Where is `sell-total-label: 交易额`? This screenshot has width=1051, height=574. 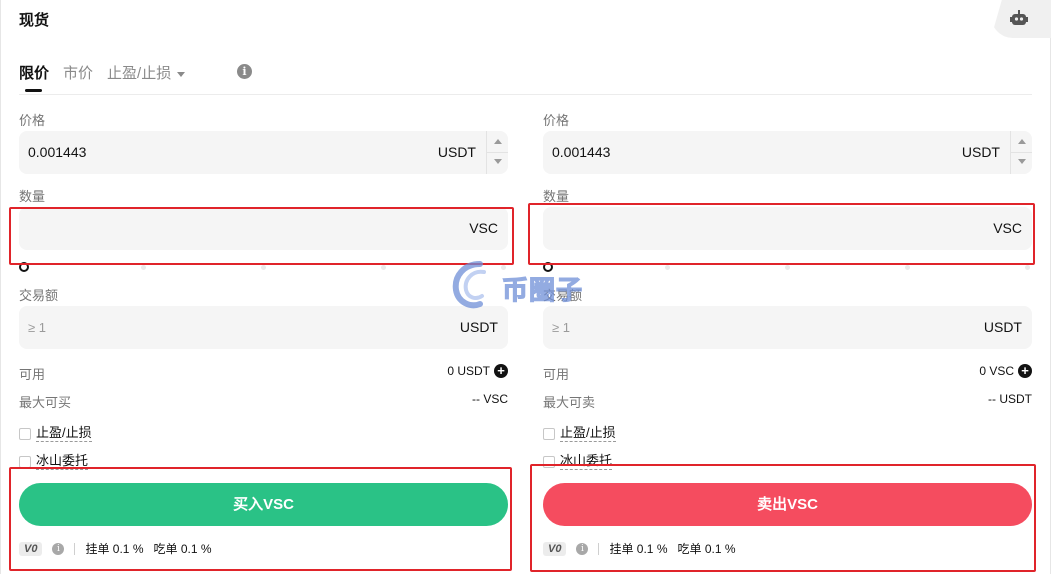
sell-total-label: 交易额 is located at coordinates (563, 295).